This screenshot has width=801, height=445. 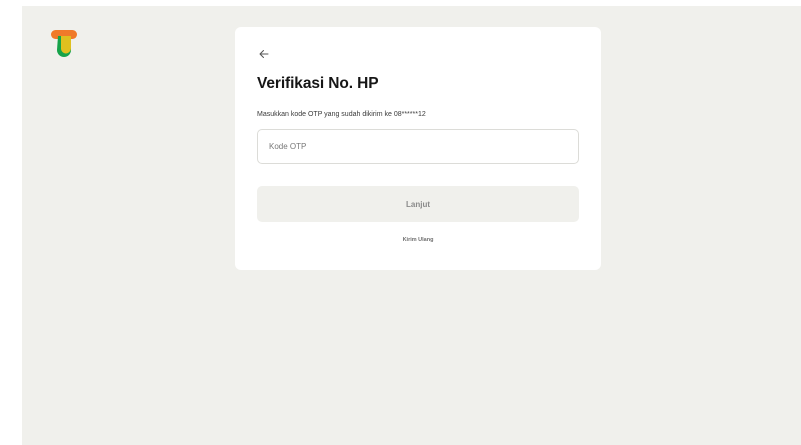 I want to click on app-logo-icon, so click(x=65, y=43).